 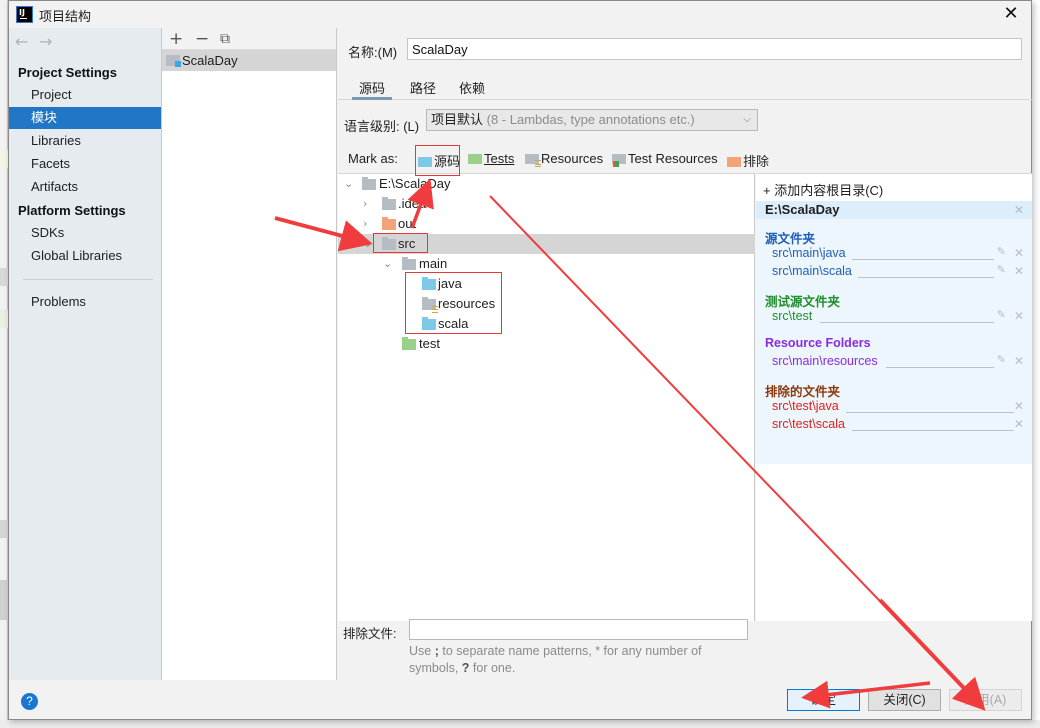 I want to click on tree-row-label: test, so click(x=429, y=343).